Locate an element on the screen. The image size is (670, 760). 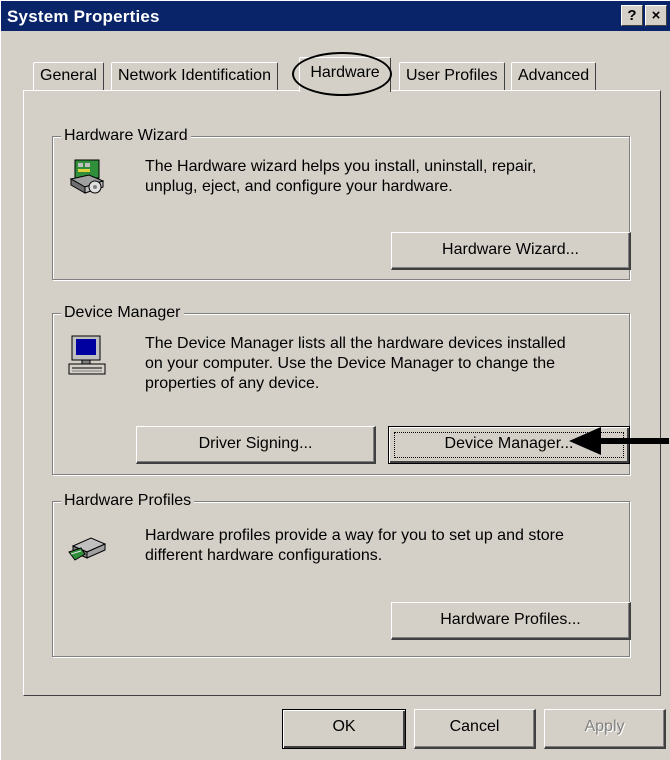
tab-advanced: Advanced is located at coordinates (554, 76).